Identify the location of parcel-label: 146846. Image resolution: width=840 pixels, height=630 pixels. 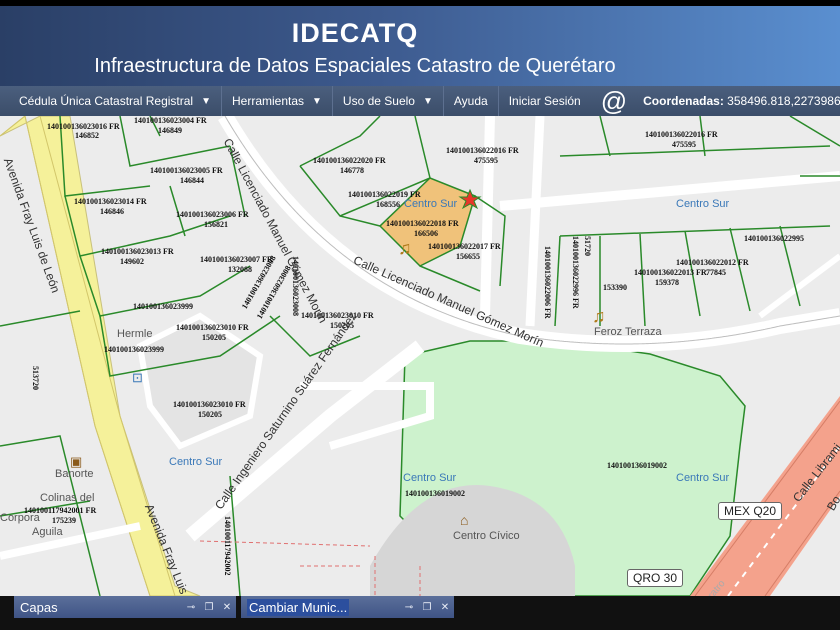
(112, 211).